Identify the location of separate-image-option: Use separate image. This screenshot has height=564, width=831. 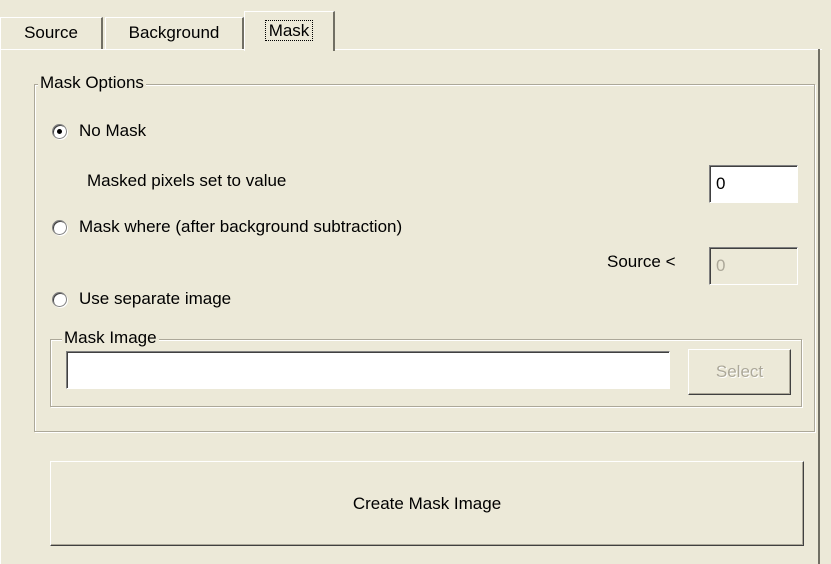
(141, 299).